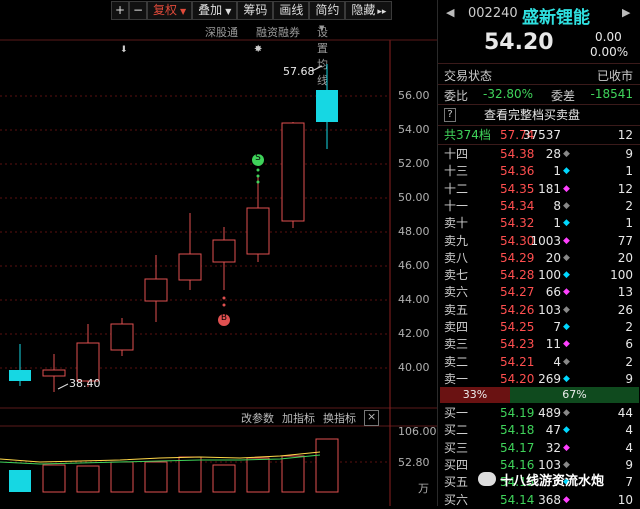 The height and width of the screenshot is (509, 640). I want to click on status-value: 已收市, so click(614, 76).